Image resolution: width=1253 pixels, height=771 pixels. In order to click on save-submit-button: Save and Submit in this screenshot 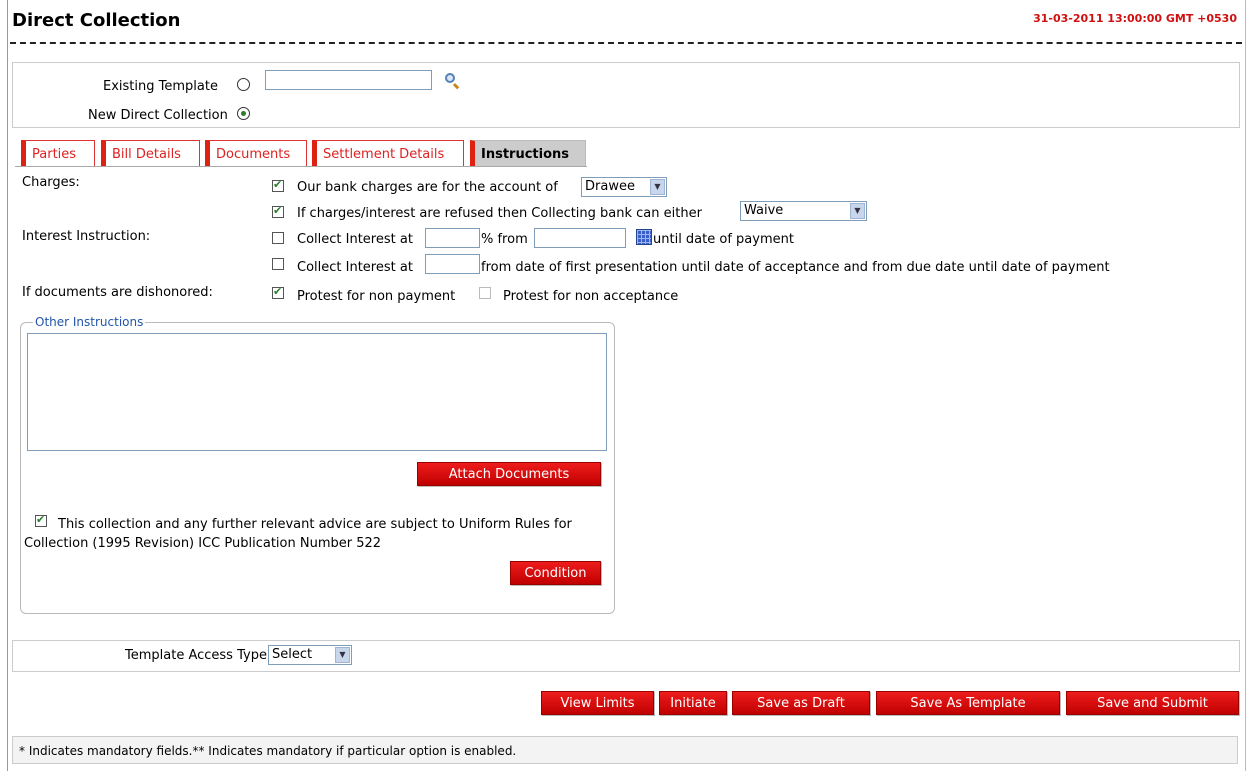, I will do `click(1152, 703)`.